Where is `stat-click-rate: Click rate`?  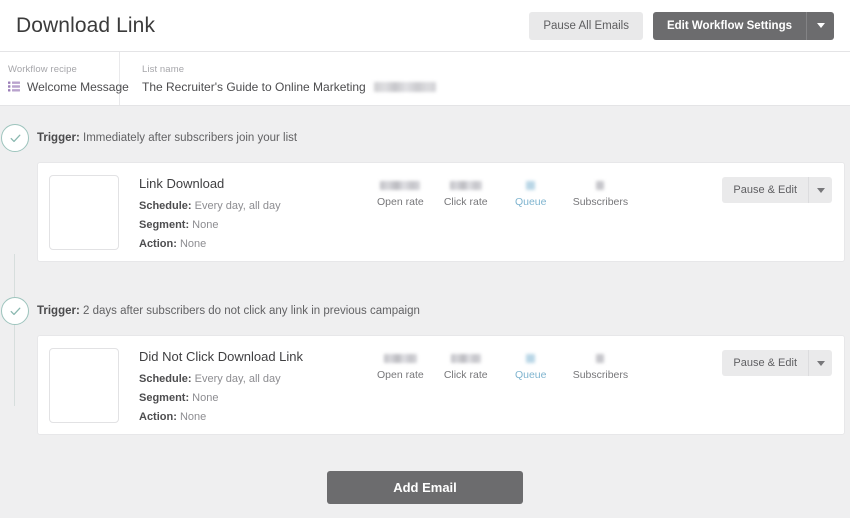 stat-click-rate: Click rate is located at coordinates (466, 366).